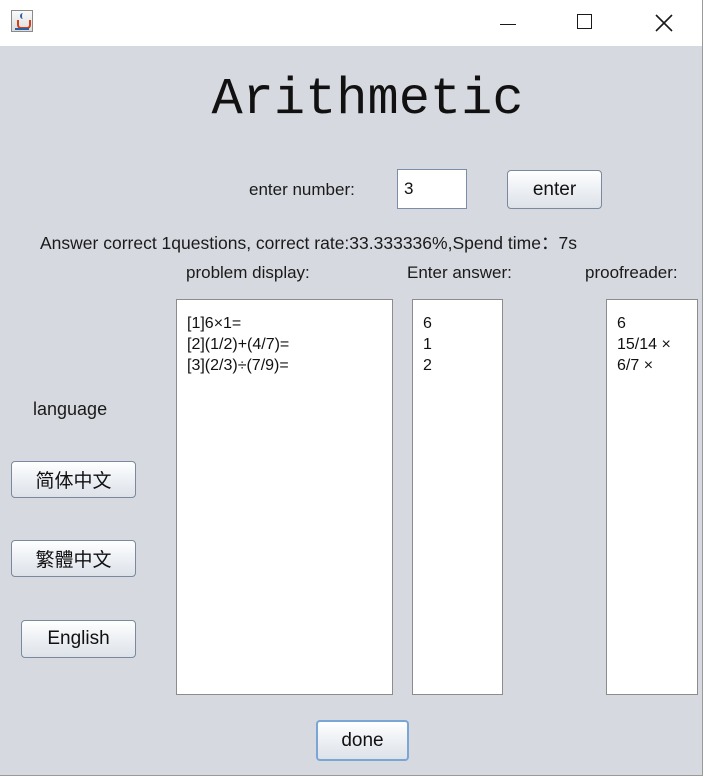  I want to click on app-title: Arithmetic, so click(367, 99).